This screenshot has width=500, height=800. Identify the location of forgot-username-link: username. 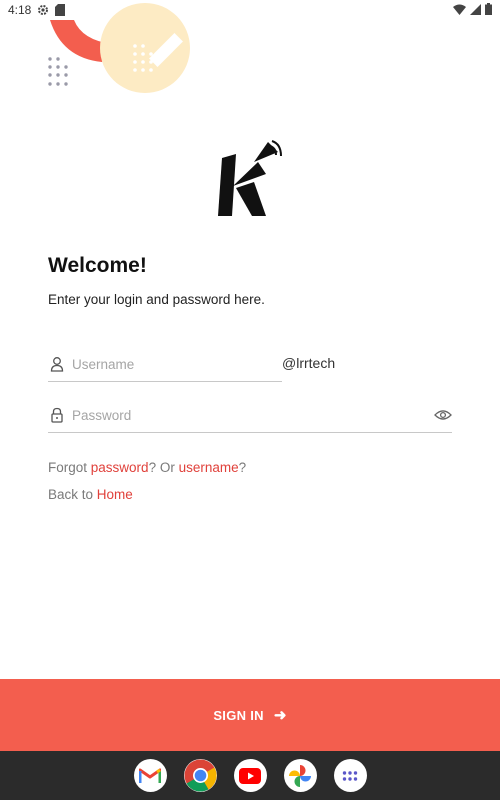
(209, 467).